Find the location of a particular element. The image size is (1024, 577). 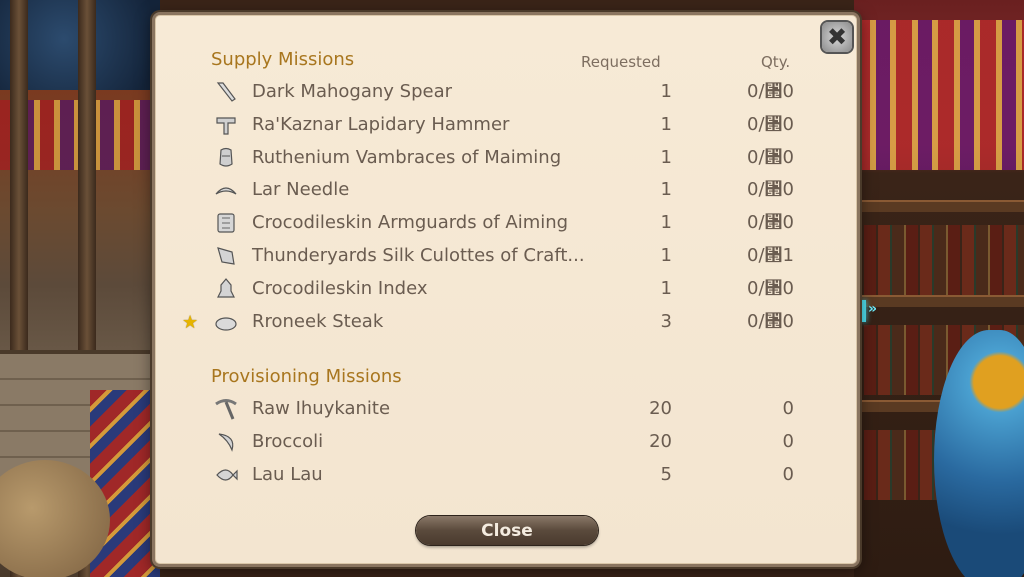

close-window-icon: ✖ is located at coordinates (837, 37).